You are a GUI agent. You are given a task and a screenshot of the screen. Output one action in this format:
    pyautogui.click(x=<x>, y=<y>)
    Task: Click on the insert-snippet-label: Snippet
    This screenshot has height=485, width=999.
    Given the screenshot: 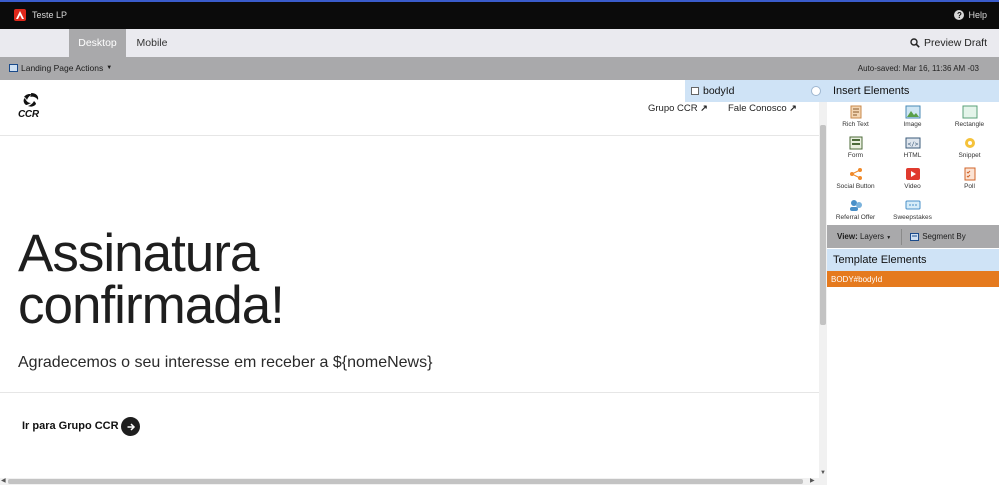 What is the action you would take?
    pyautogui.click(x=969, y=155)
    